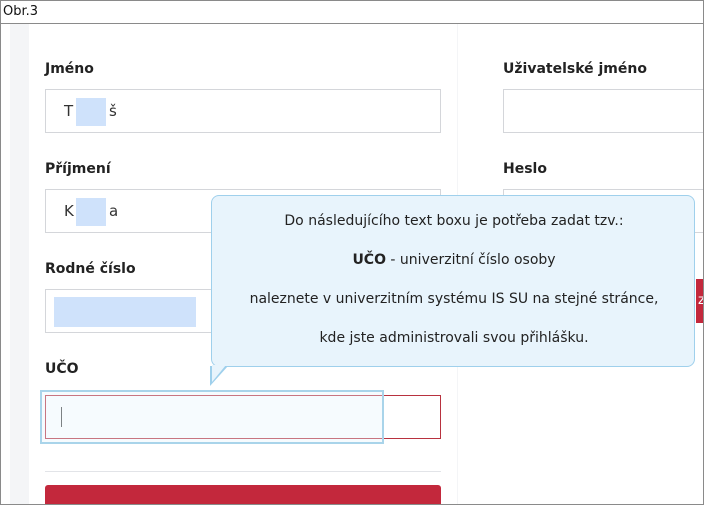 The height and width of the screenshot is (505, 704). Describe the element at coordinates (78, 169) in the screenshot. I see `last-name-label: Příjmení` at that location.